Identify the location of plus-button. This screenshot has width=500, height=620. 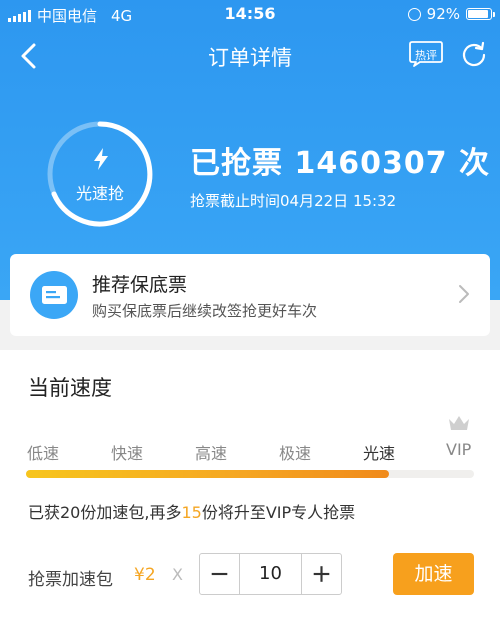
(321, 574).